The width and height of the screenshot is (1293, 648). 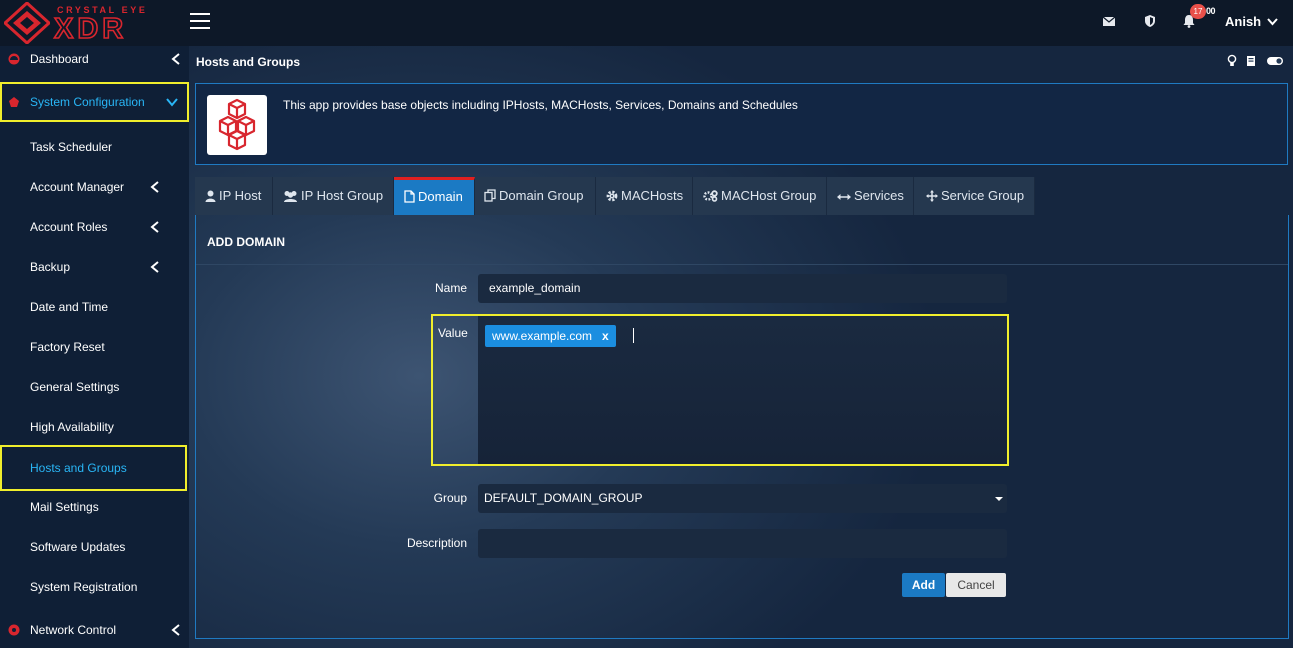 What do you see at coordinates (983, 195) in the screenshot?
I see `tab-label: Service Group` at bounding box center [983, 195].